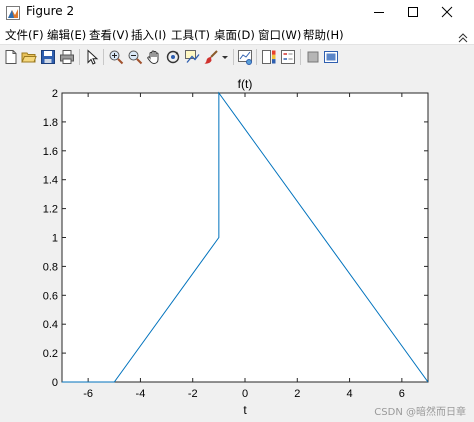  I want to click on close-icon, so click(447, 12).